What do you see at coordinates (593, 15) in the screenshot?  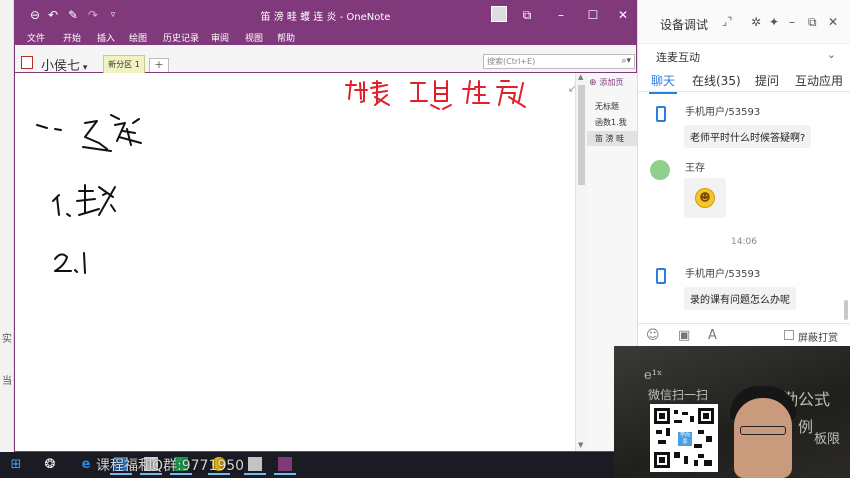 I see `maximize-button: ☐` at bounding box center [593, 15].